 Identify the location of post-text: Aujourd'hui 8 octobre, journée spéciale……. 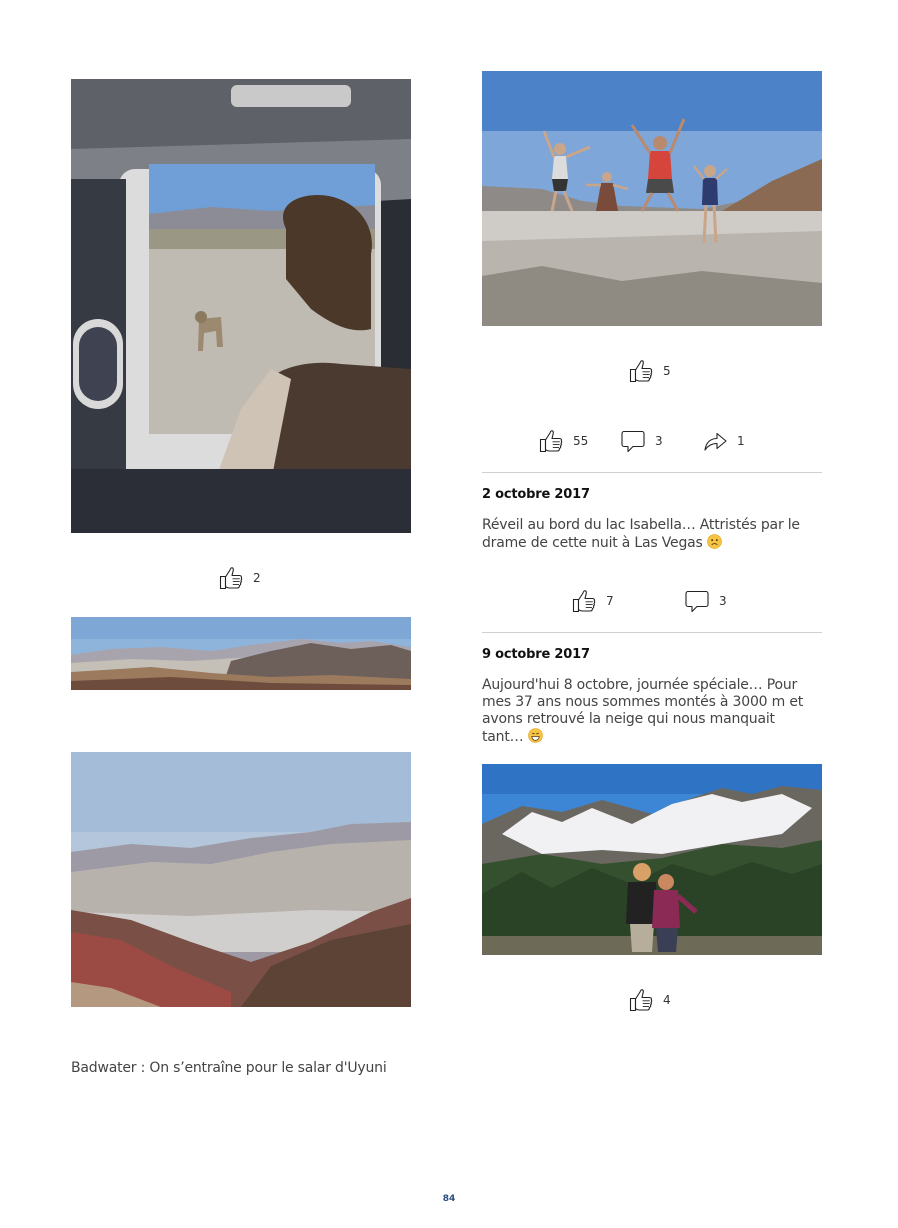
(649, 711).